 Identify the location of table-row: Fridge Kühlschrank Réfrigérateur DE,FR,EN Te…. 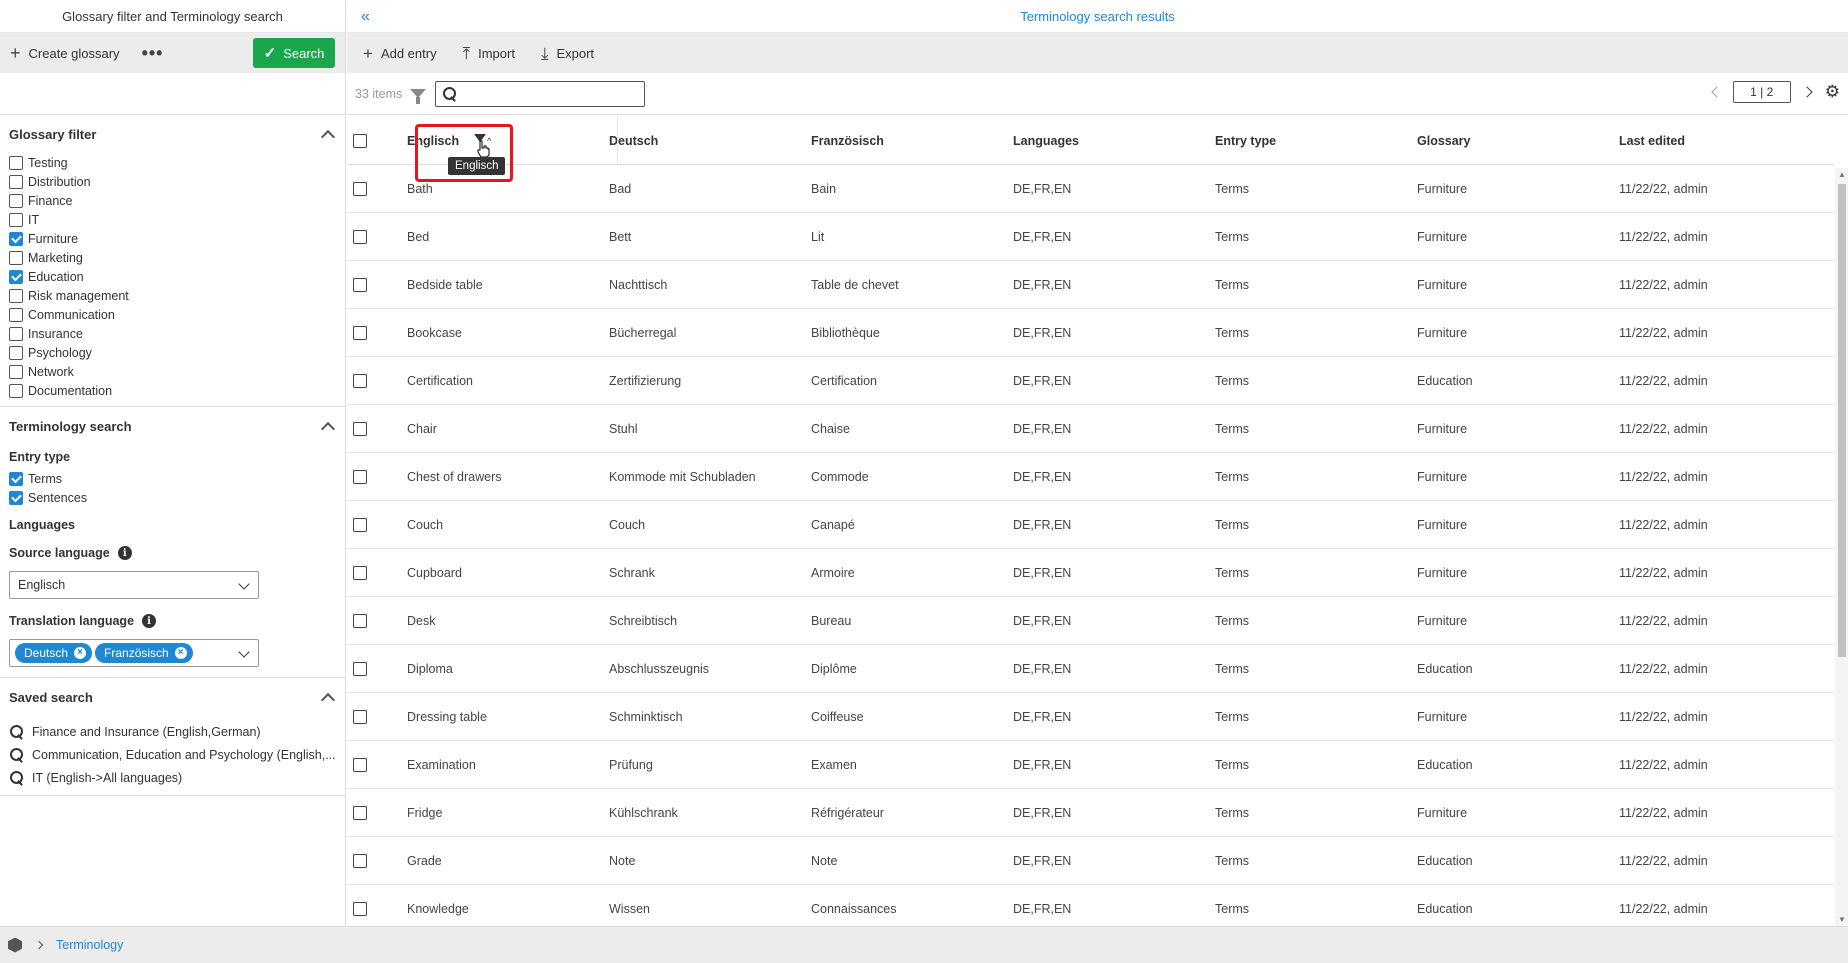
(1090, 813).